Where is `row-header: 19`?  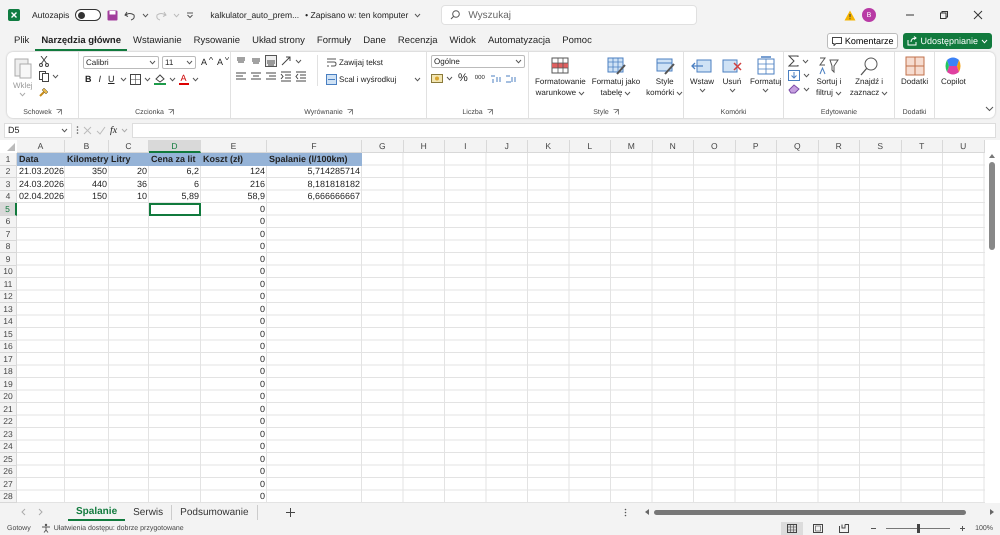
row-header: 19 is located at coordinates (8, 384).